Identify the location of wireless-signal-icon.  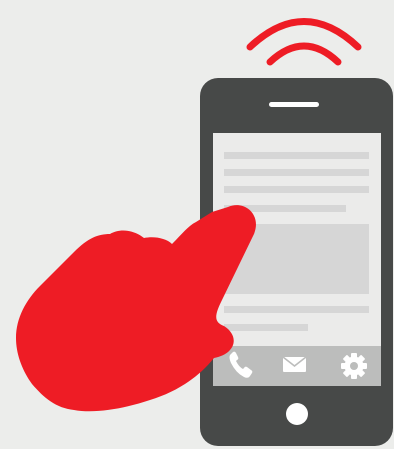
(304, 42).